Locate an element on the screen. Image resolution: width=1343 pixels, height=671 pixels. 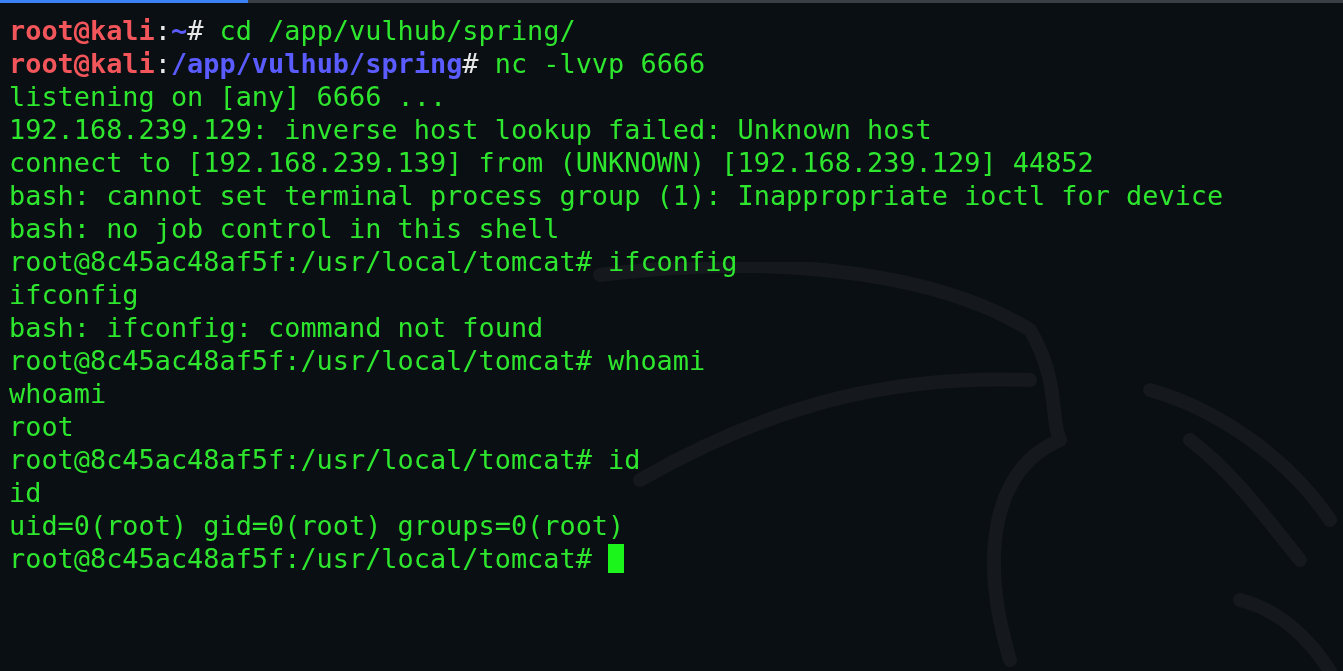
terminal-line: root is located at coordinates (42, 426).